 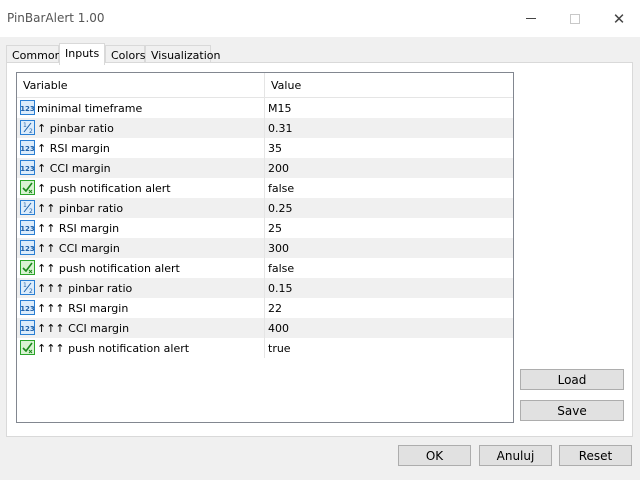 I want to click on cell-variable: 123 ↑ CCI margin, so click(x=141, y=168).